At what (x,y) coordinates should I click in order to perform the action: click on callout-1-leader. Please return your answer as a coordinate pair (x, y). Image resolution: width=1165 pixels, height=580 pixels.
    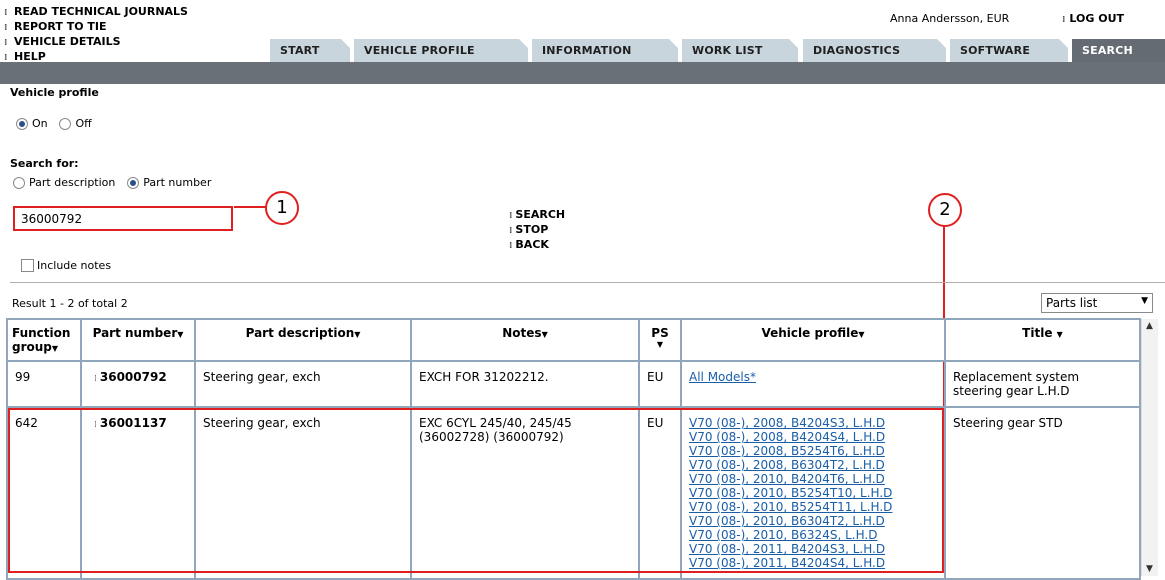
    Looking at the image, I should click on (250, 207).